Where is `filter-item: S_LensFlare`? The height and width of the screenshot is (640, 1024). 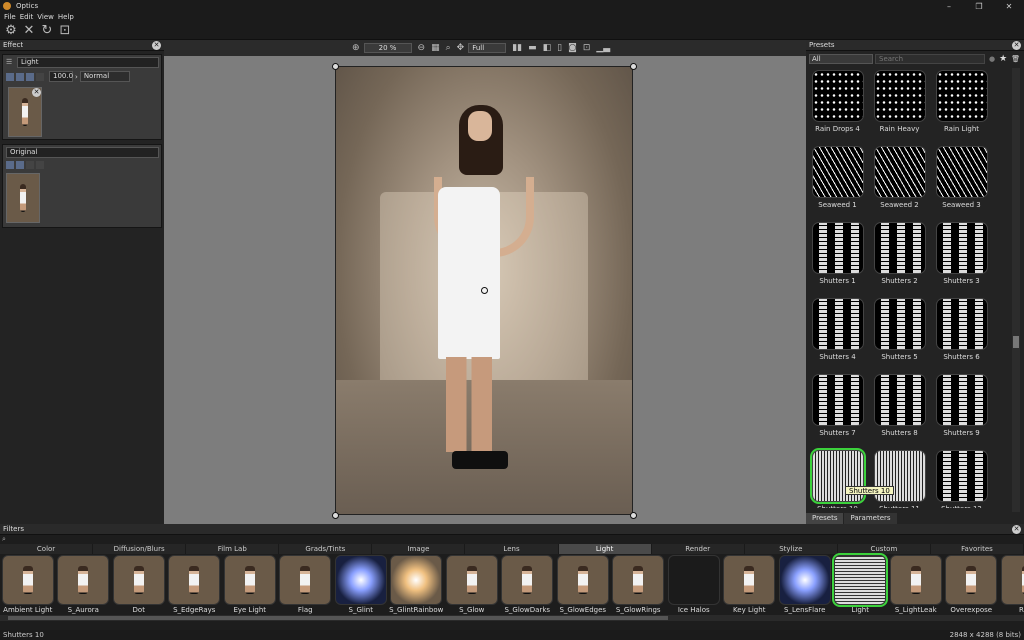
filter-item: S_LensFlare is located at coordinates (805, 585).